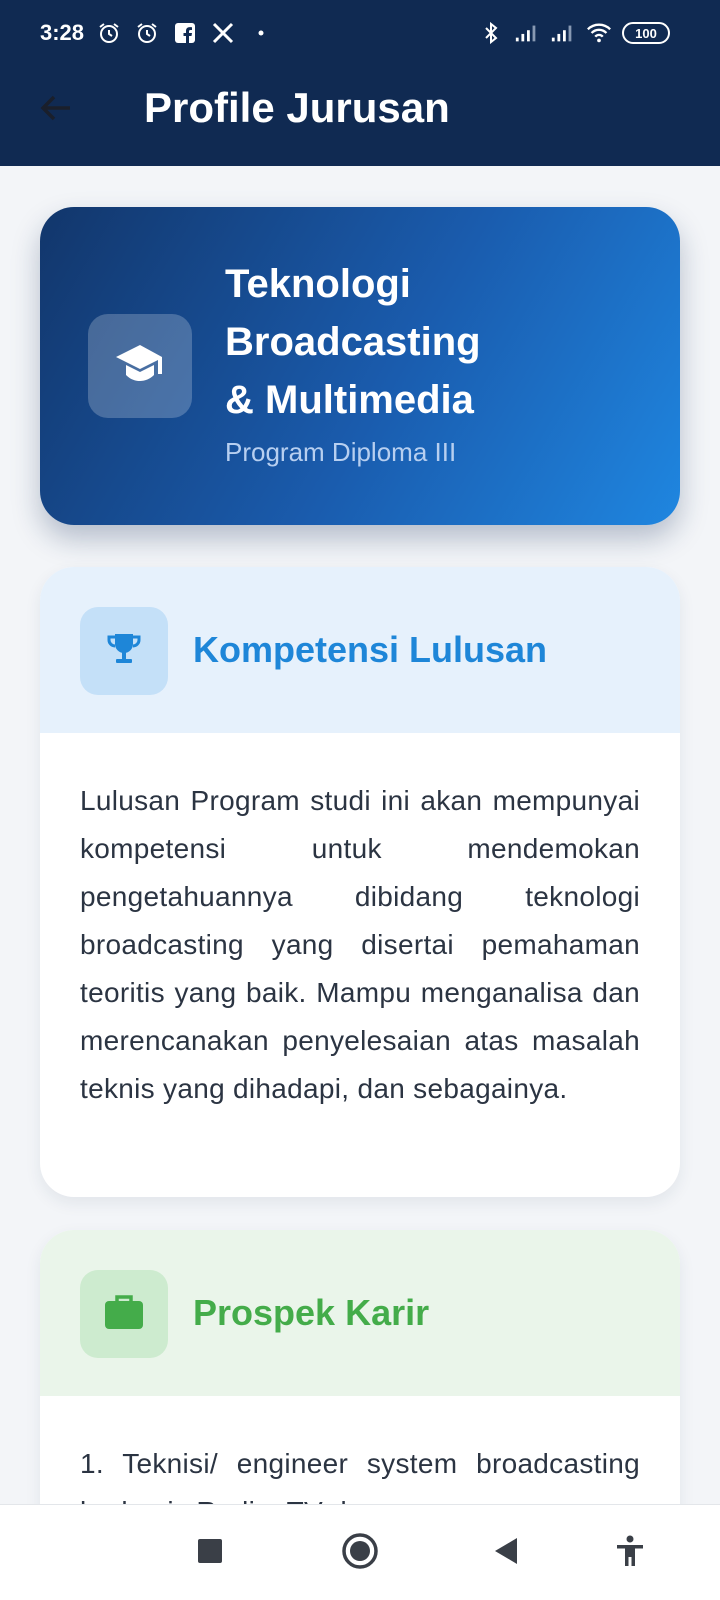 The image size is (720, 1600). Describe the element at coordinates (297, 107) in the screenshot. I see `page-title: Profile Jurusan` at that location.